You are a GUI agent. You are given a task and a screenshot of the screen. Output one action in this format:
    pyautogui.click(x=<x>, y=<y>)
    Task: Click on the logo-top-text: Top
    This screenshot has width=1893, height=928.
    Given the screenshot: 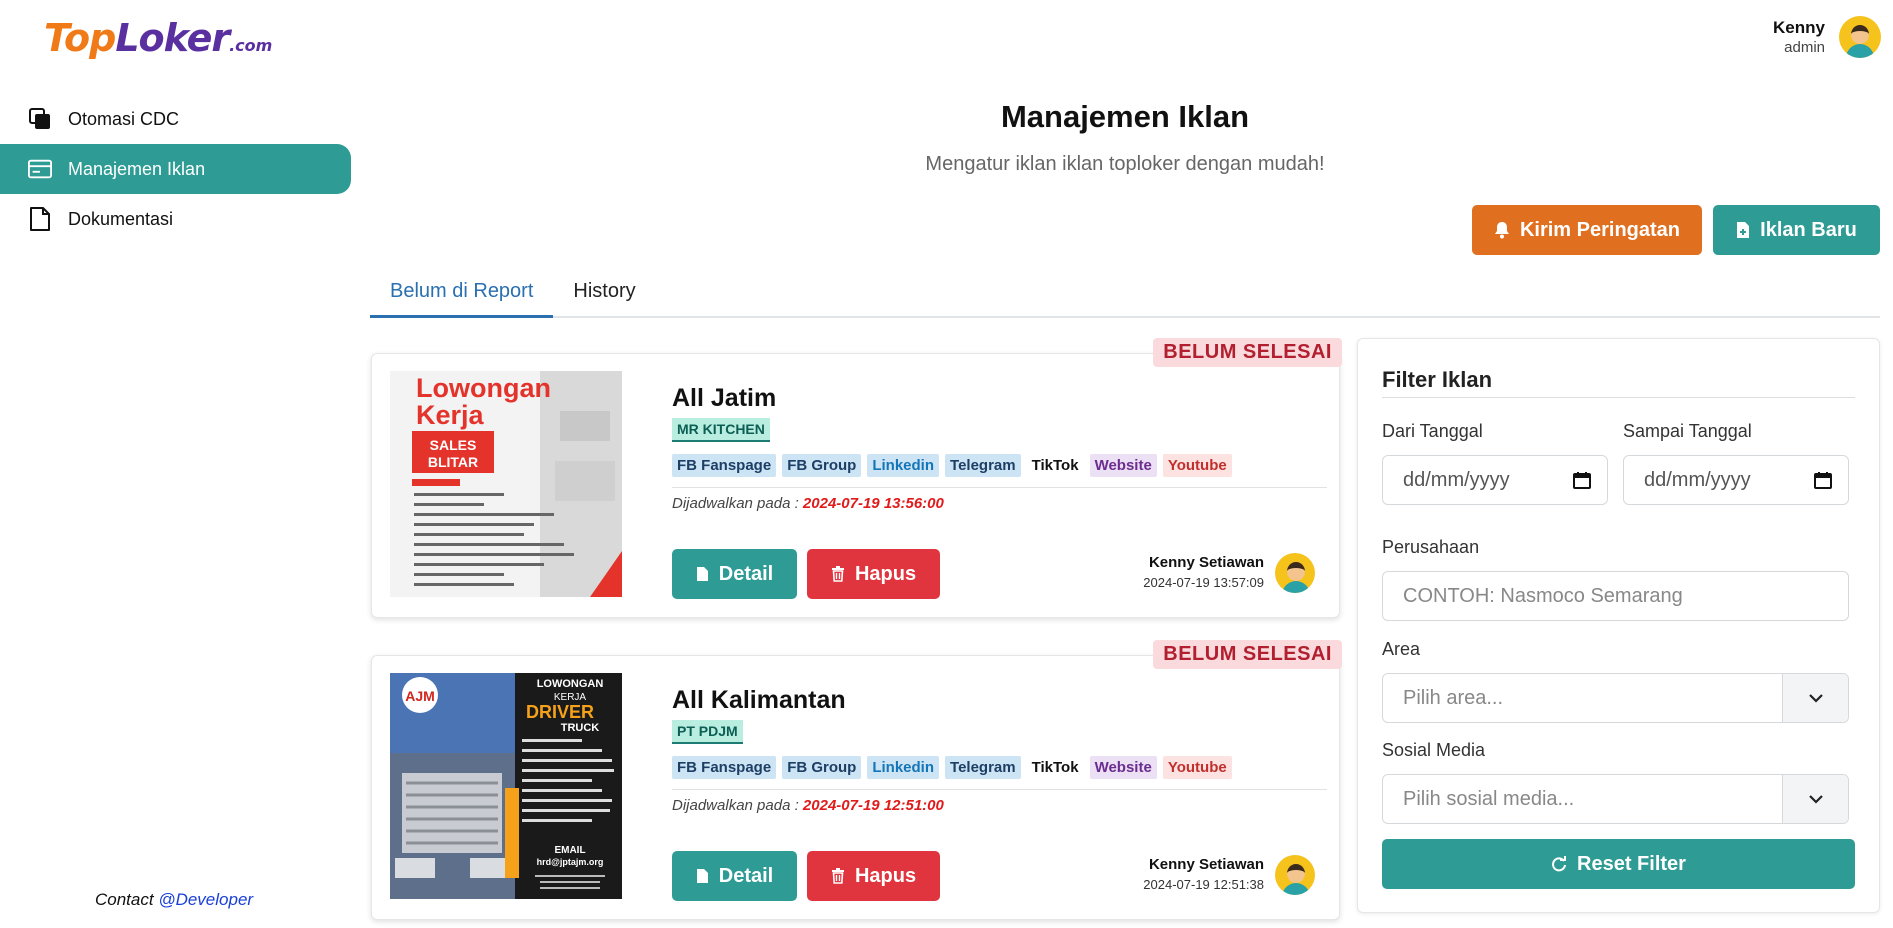 What is the action you would take?
    pyautogui.click(x=80, y=38)
    